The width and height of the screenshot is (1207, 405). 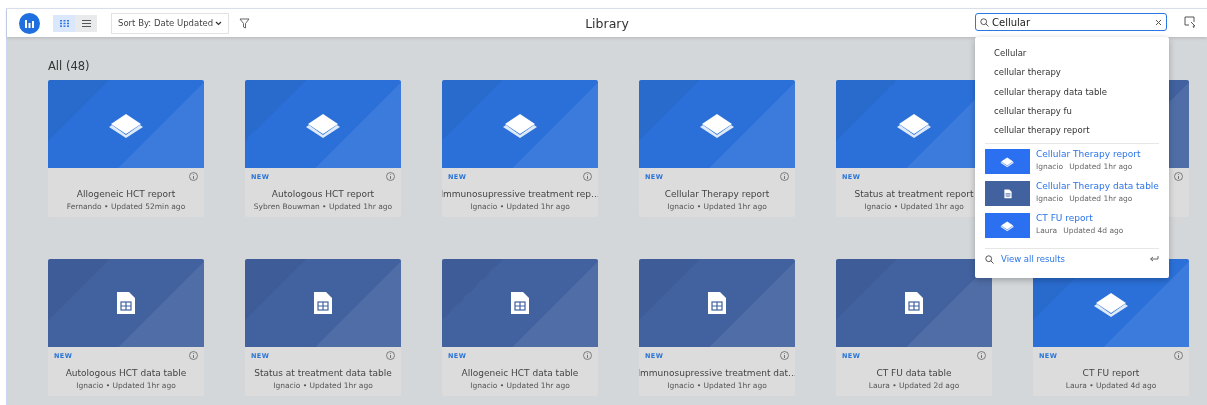 What do you see at coordinates (1158, 22) in the screenshot?
I see `close-icon` at bounding box center [1158, 22].